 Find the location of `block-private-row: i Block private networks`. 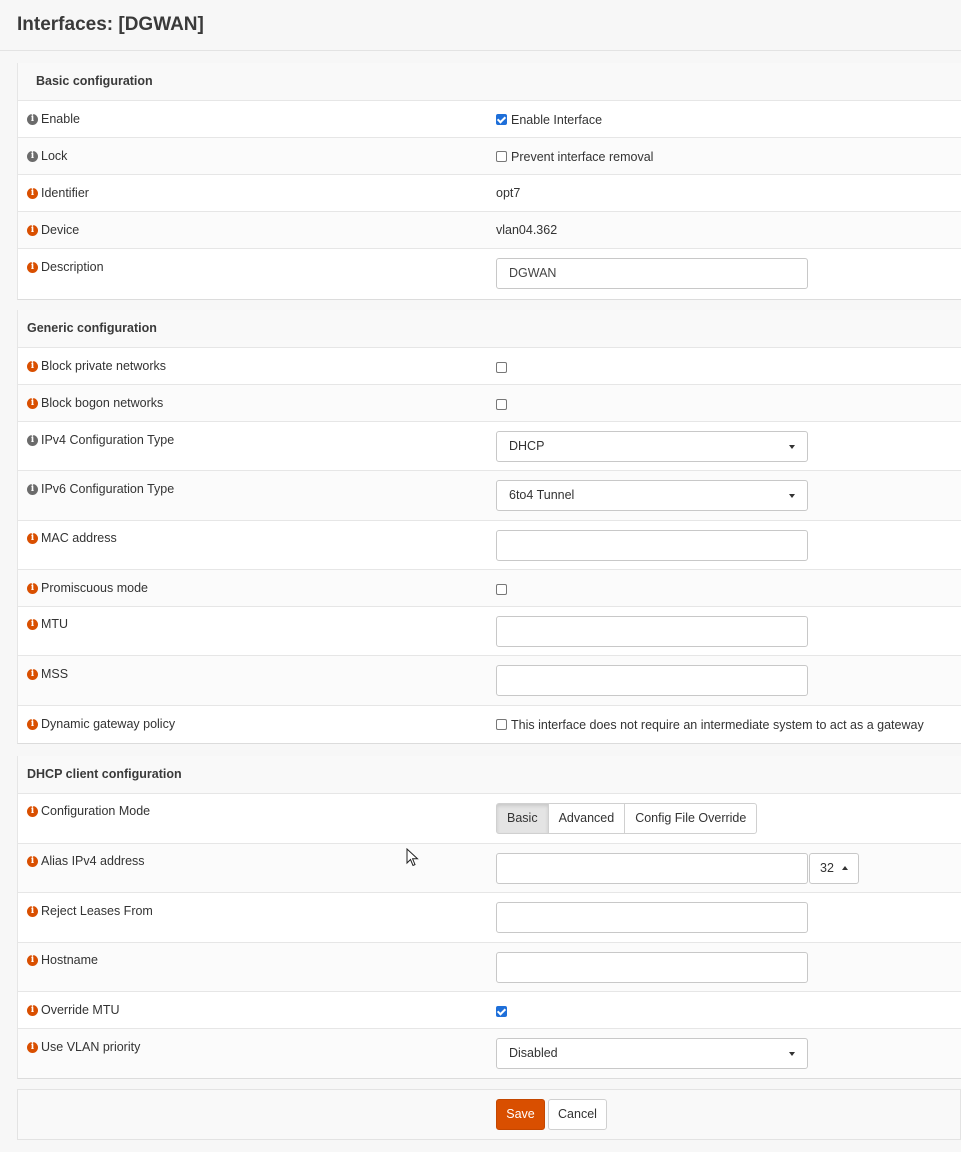

block-private-row: i Block private networks is located at coordinates (489, 366).